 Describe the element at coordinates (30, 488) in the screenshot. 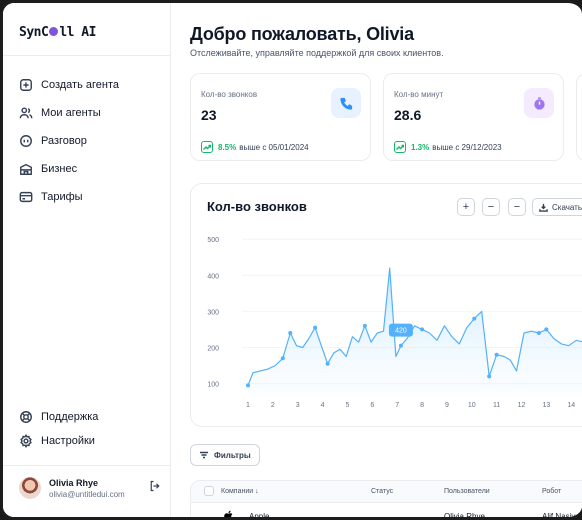

I see `avatar` at that location.